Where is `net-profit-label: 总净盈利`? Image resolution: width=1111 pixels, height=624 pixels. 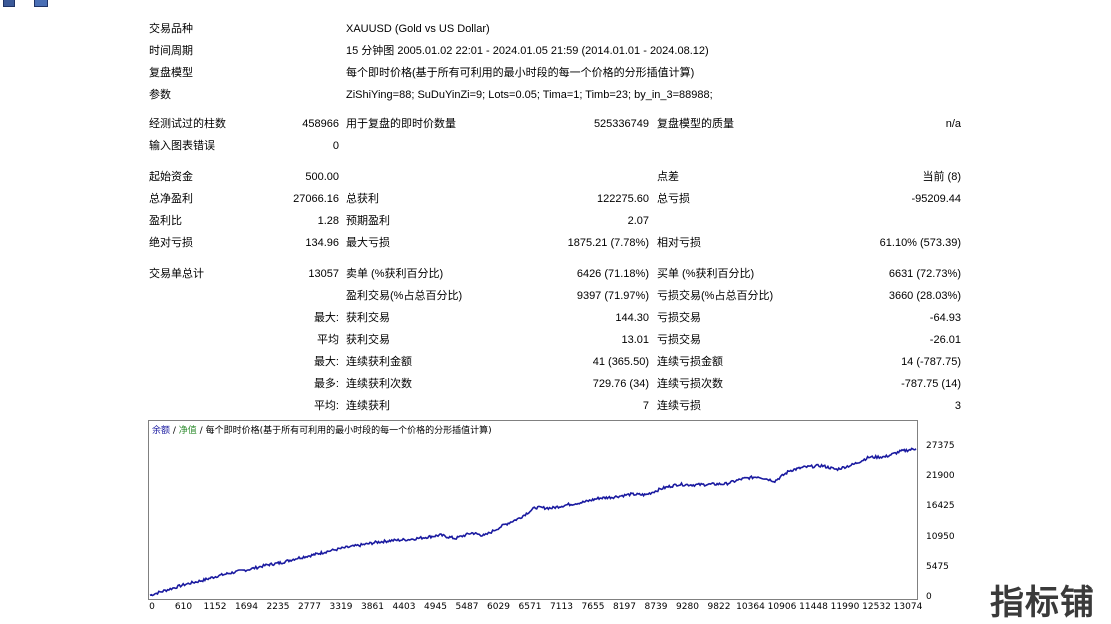
net-profit-label: 总净盈利 is located at coordinates (171, 199).